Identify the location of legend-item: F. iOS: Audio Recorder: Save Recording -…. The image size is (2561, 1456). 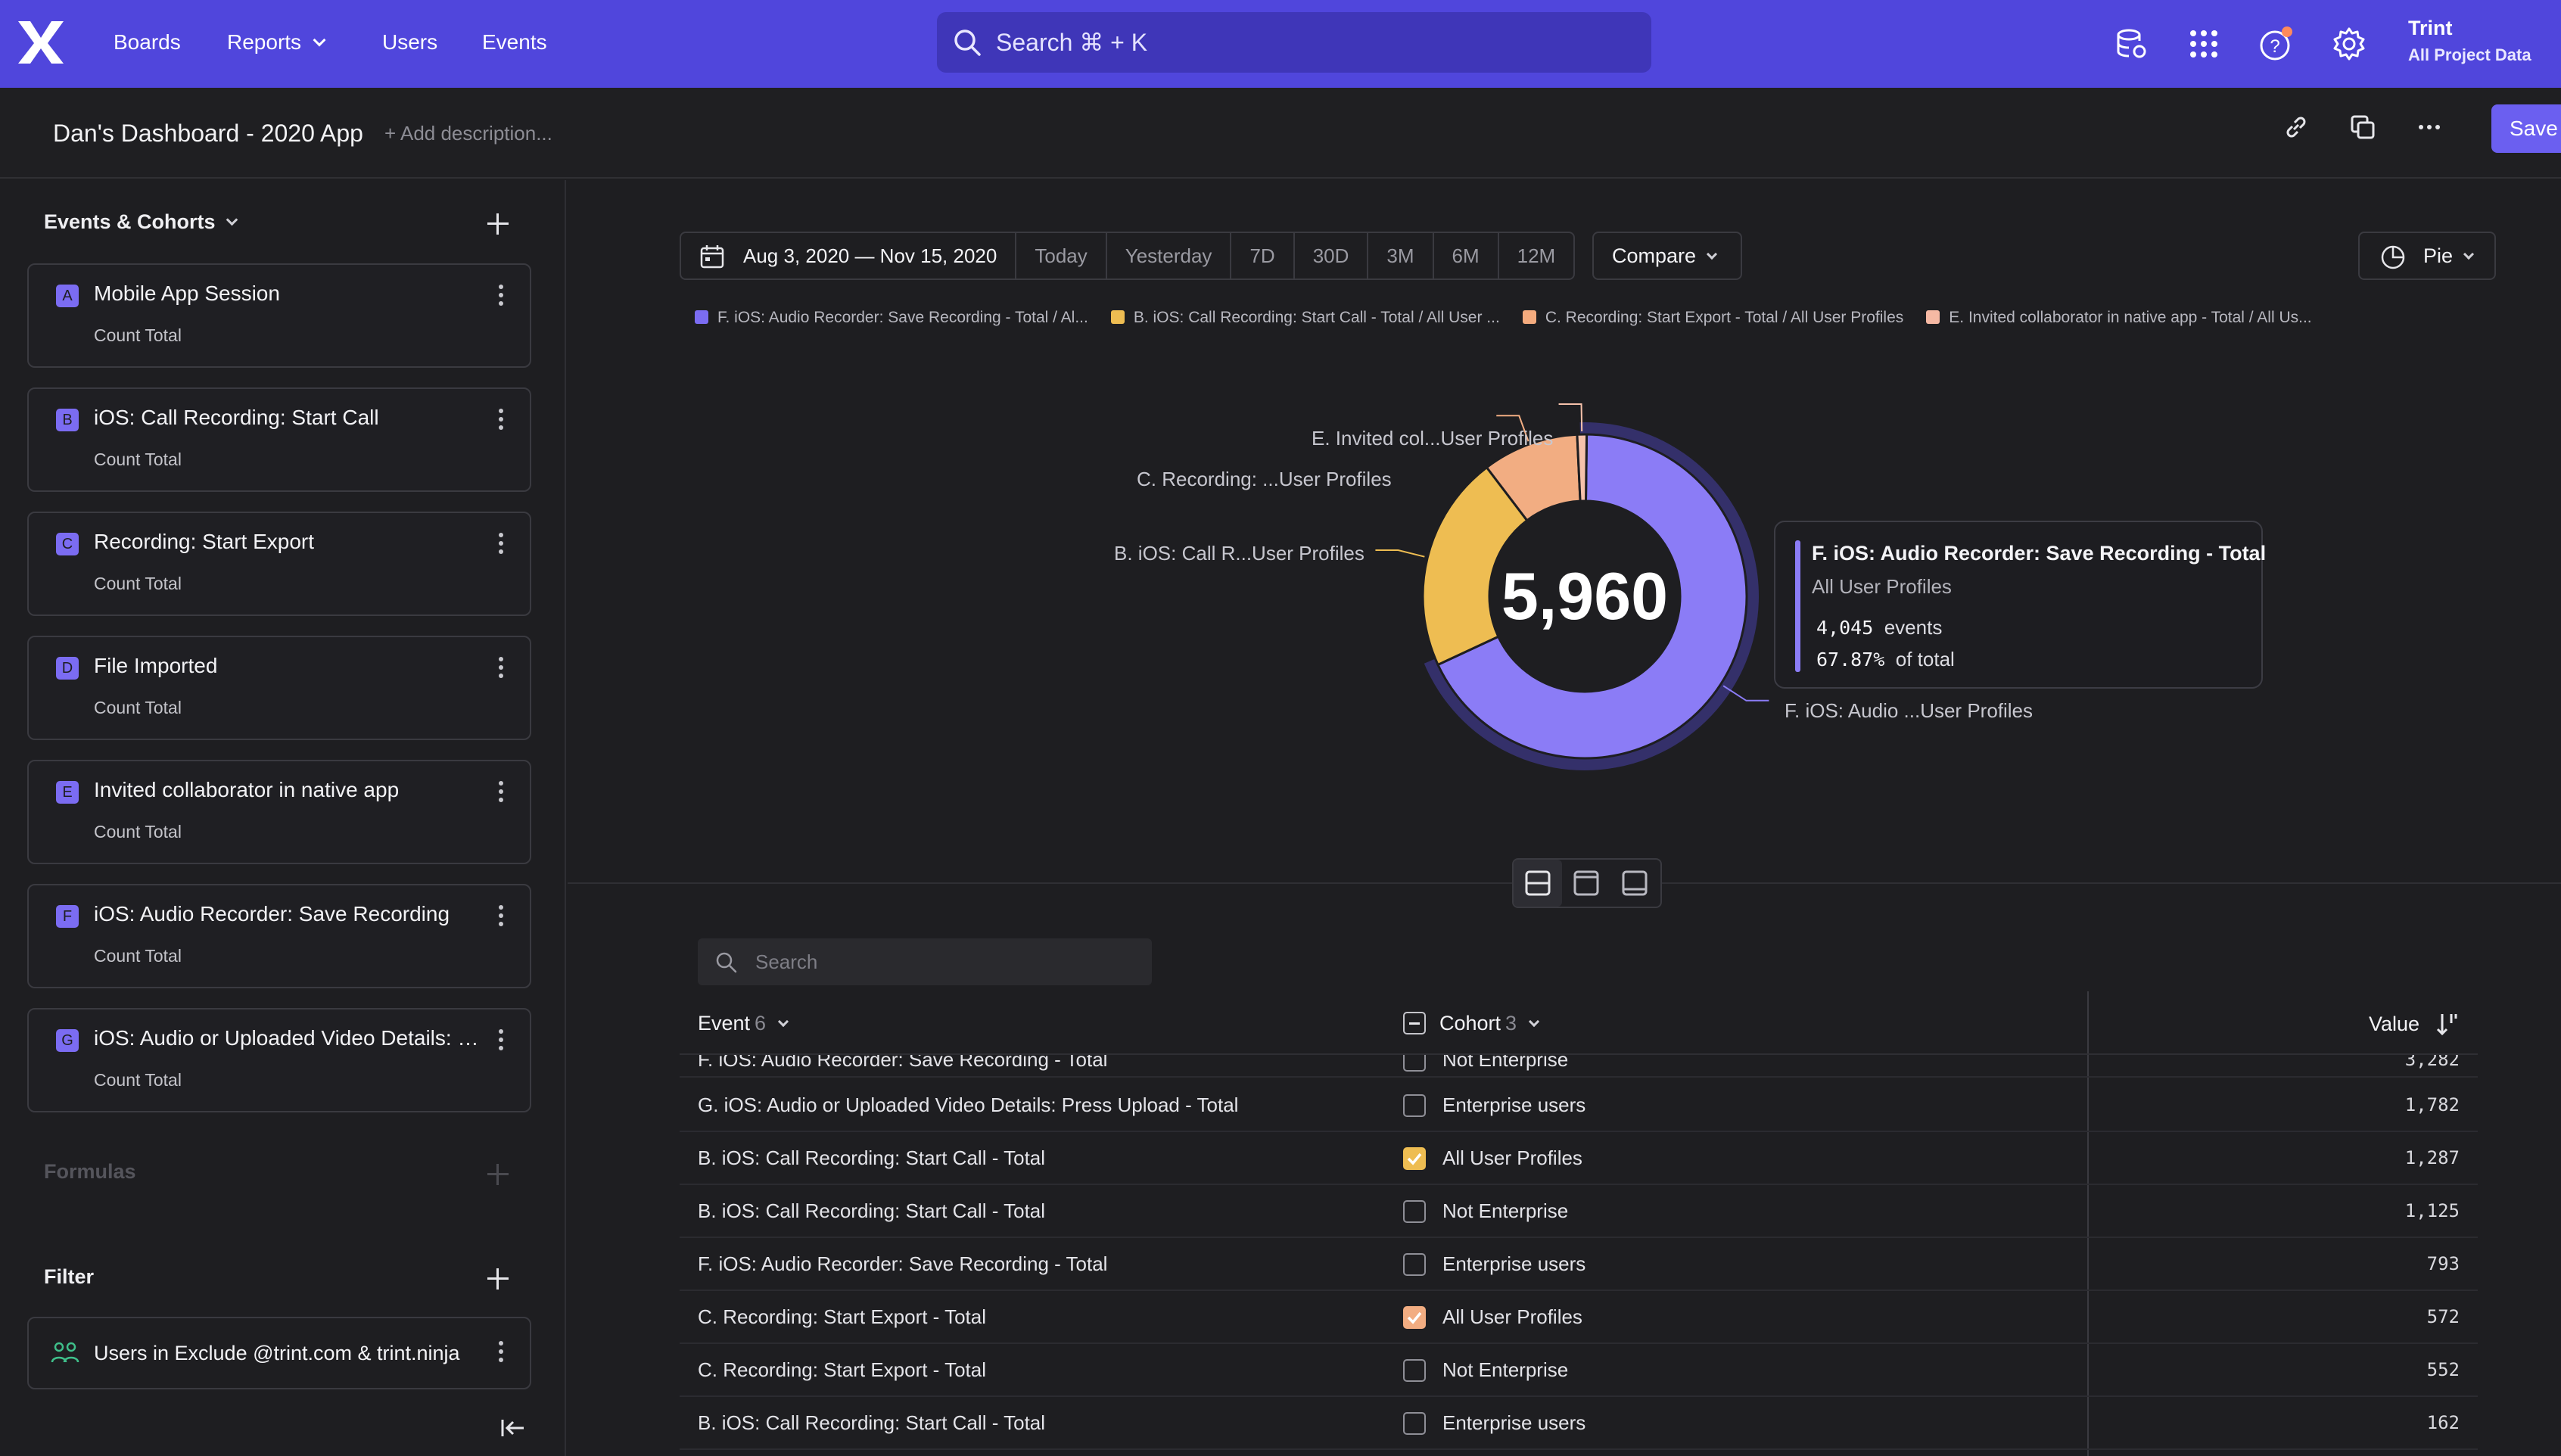
(892, 324).